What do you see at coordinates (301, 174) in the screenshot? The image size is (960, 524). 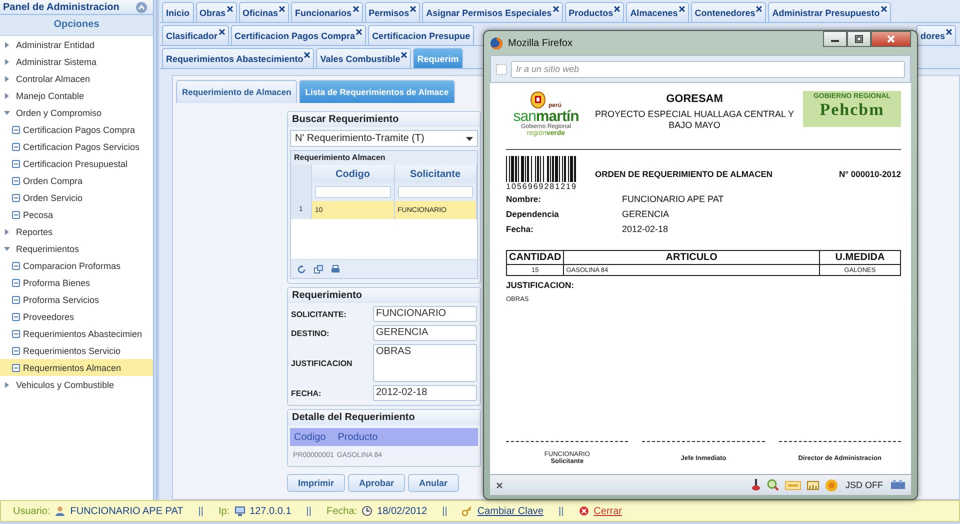 I see `row-number-header` at bounding box center [301, 174].